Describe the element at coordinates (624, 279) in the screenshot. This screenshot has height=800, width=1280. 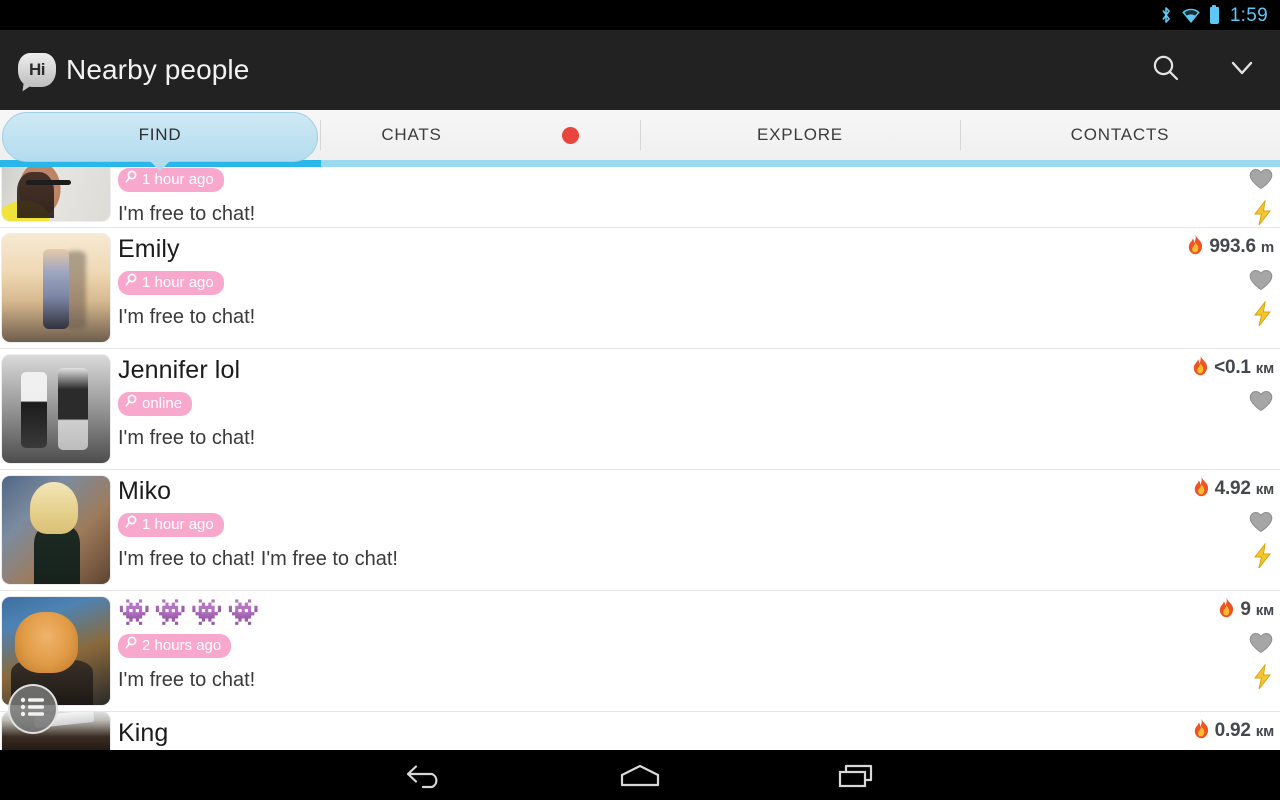
I see `row-content: Emily 1 hour ago I'm free to chat!` at that location.